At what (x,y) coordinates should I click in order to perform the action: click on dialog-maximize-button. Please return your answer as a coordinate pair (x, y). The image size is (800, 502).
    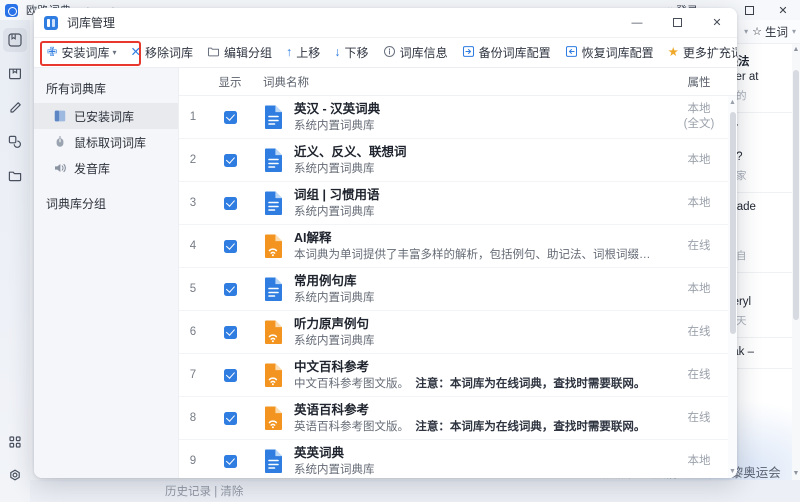
    Looking at the image, I should click on (677, 23).